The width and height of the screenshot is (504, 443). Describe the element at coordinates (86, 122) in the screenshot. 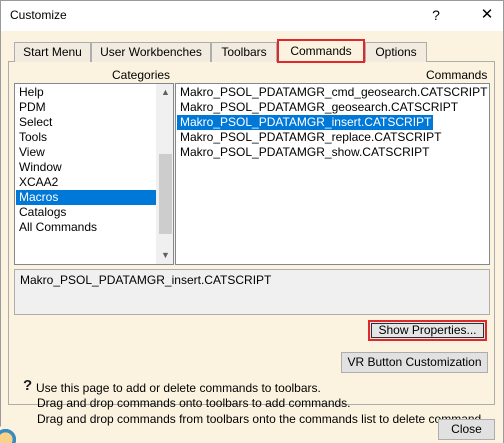

I see `category-item-select: Select` at that location.